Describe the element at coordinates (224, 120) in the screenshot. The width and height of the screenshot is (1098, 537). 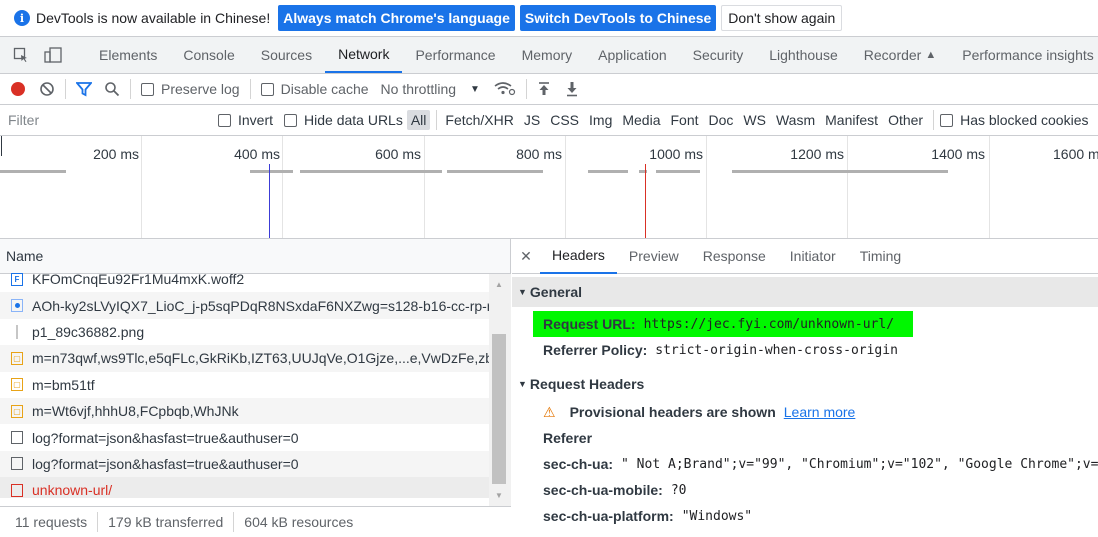
I see `invert-box` at that location.